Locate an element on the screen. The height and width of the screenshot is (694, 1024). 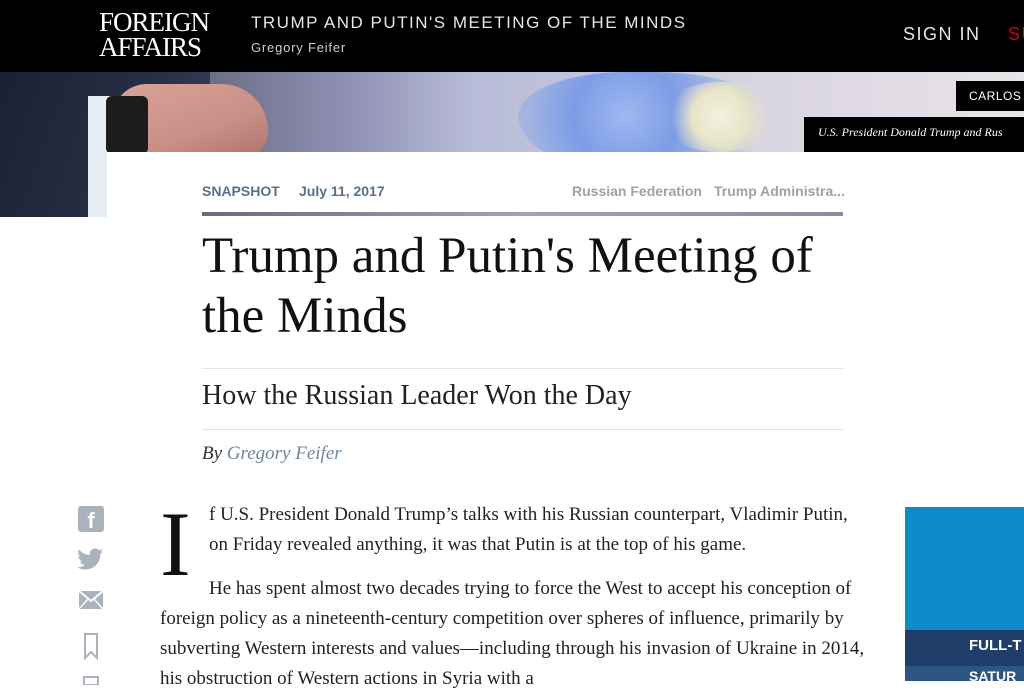
ad-text-line1: FULL-T is located at coordinates (995, 645).